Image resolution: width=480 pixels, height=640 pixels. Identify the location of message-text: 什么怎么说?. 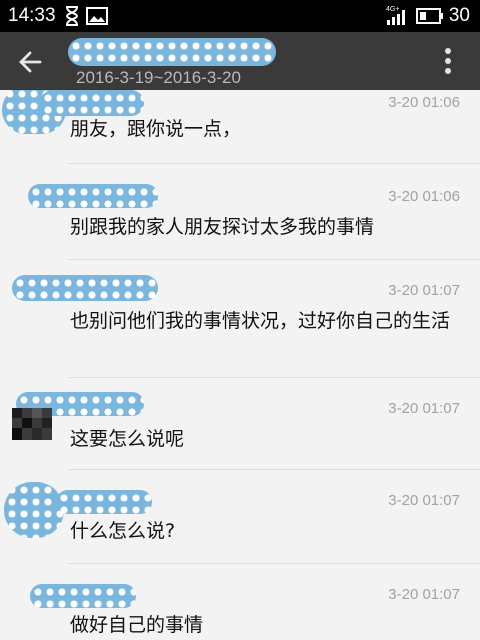
(123, 531).